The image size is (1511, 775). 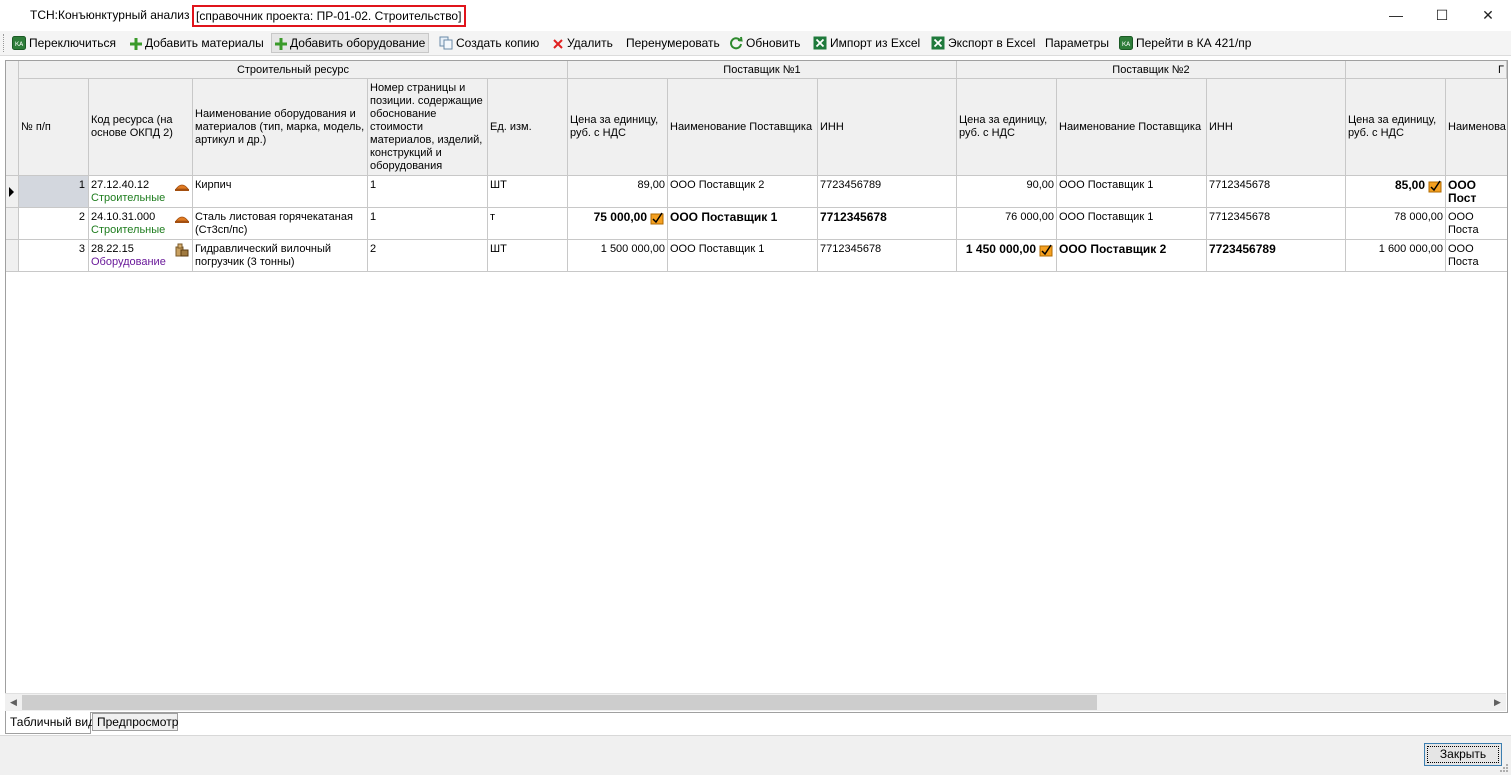 I want to click on export-excel-button: Экспорт в Excel, so click(x=983, y=43).